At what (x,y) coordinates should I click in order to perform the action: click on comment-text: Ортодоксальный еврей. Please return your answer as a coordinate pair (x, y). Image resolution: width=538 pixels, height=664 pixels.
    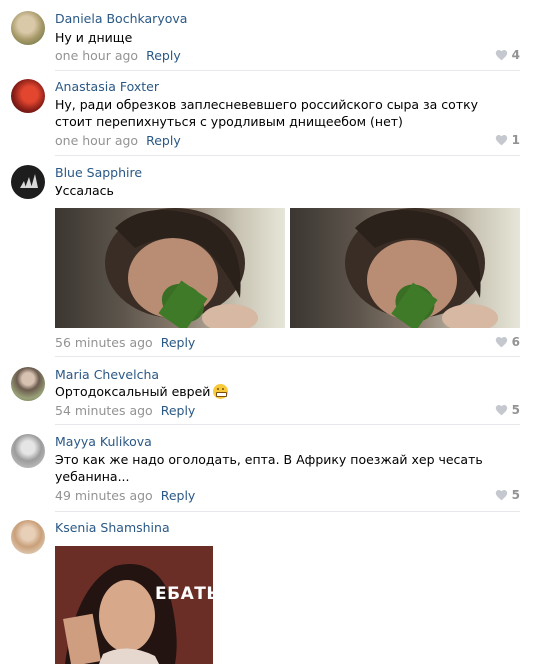
    Looking at the image, I should click on (286, 391).